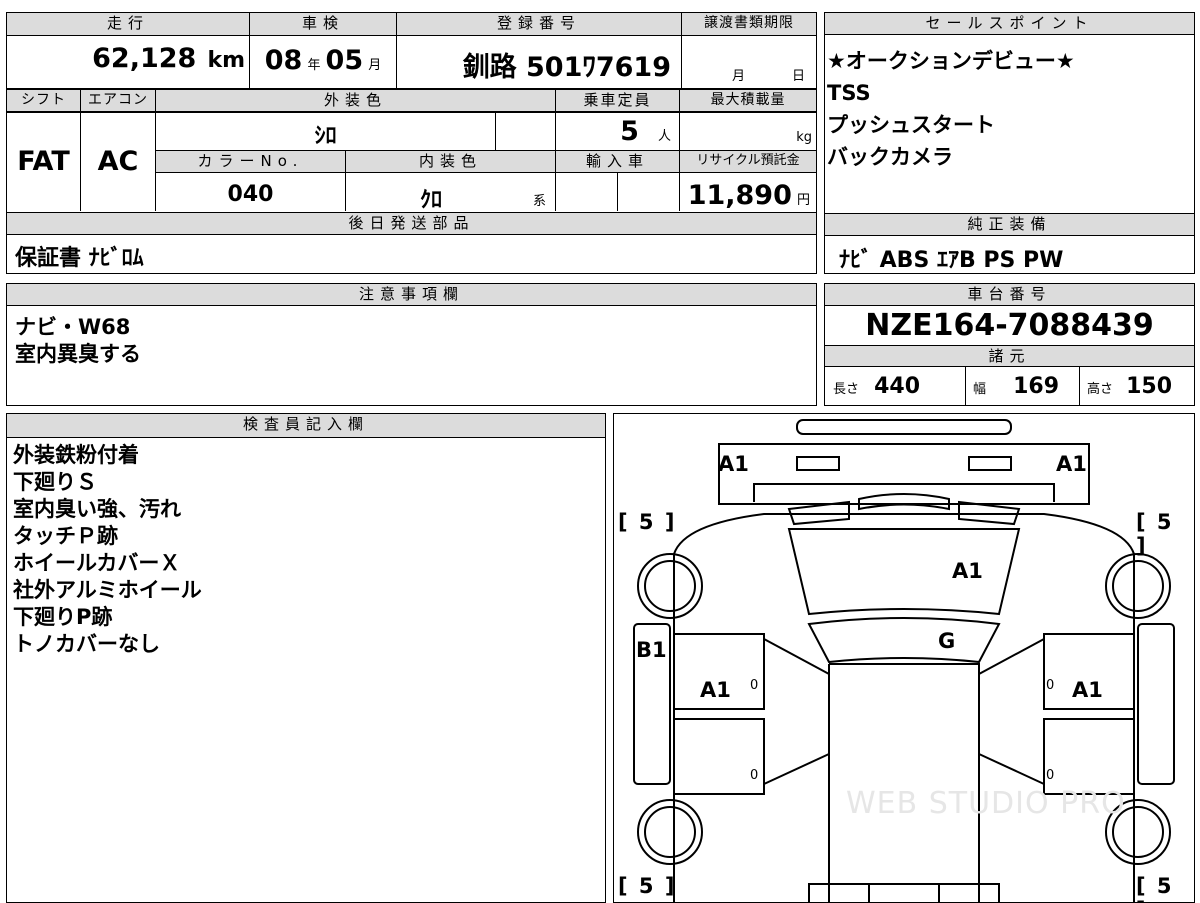 Image resolution: width=1200 pixels, height=903 pixels. I want to click on inspector-line: タッチＰ跡, so click(65, 536).